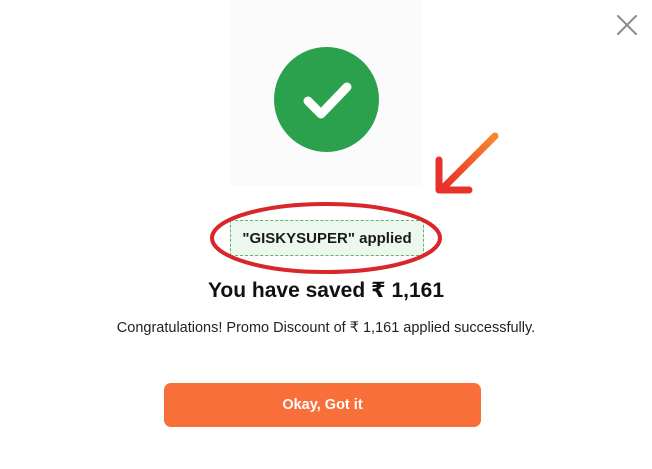  Describe the element at coordinates (465, 164) in the screenshot. I see `annotation-arrow-icon` at that location.